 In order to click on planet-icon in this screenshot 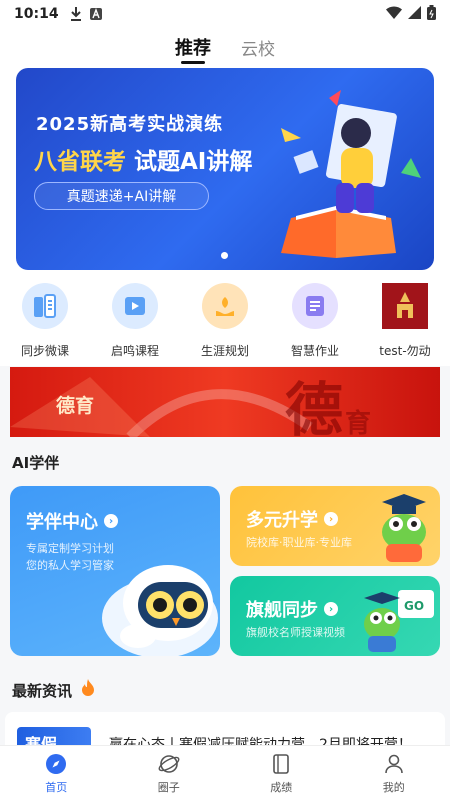, I will do `click(169, 764)`.